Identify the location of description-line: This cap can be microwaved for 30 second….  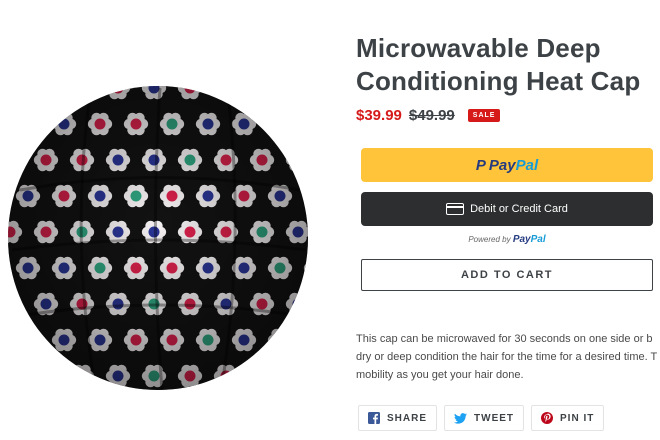
(504, 339).